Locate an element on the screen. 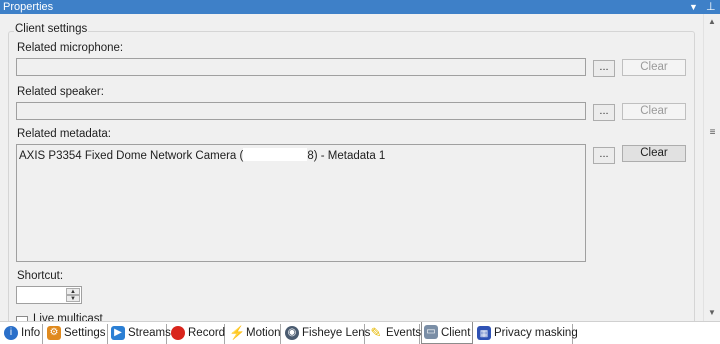 This screenshot has height=344, width=720. tab-label: Motion is located at coordinates (263, 333).